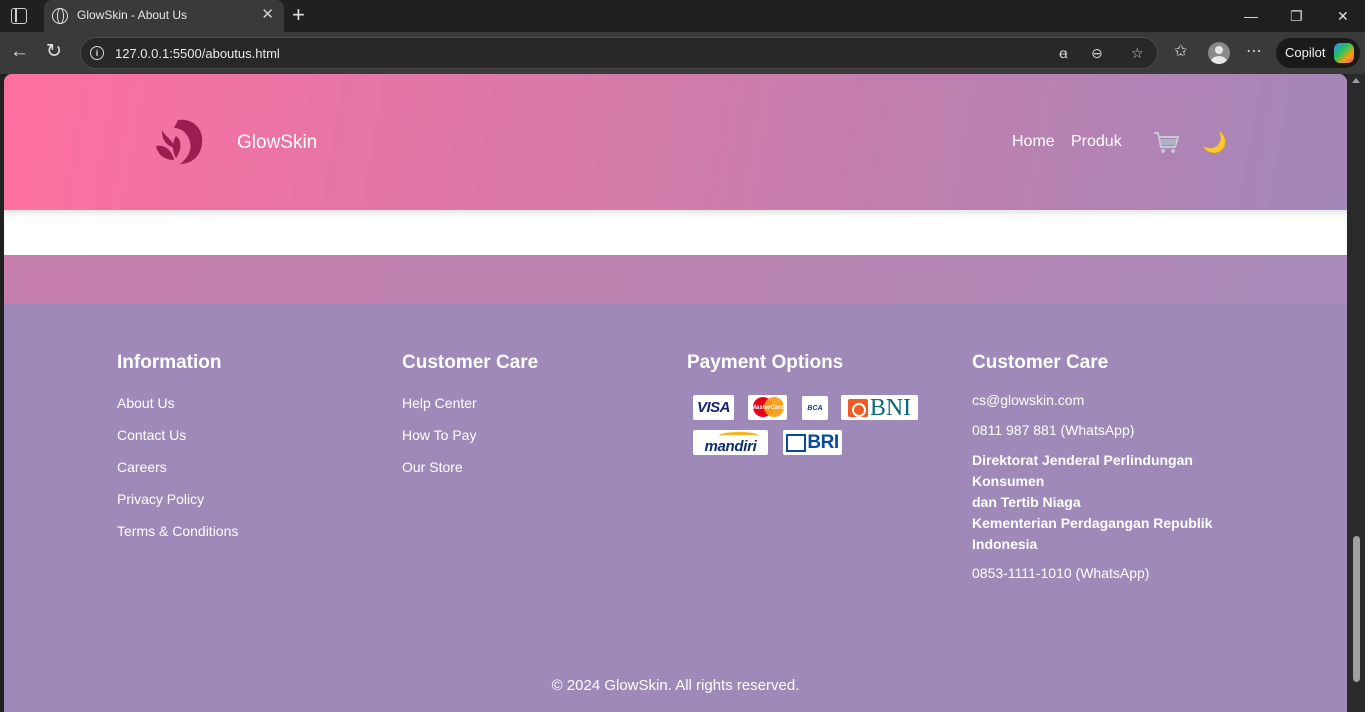  I want to click on cart-icon, so click(1166, 143).